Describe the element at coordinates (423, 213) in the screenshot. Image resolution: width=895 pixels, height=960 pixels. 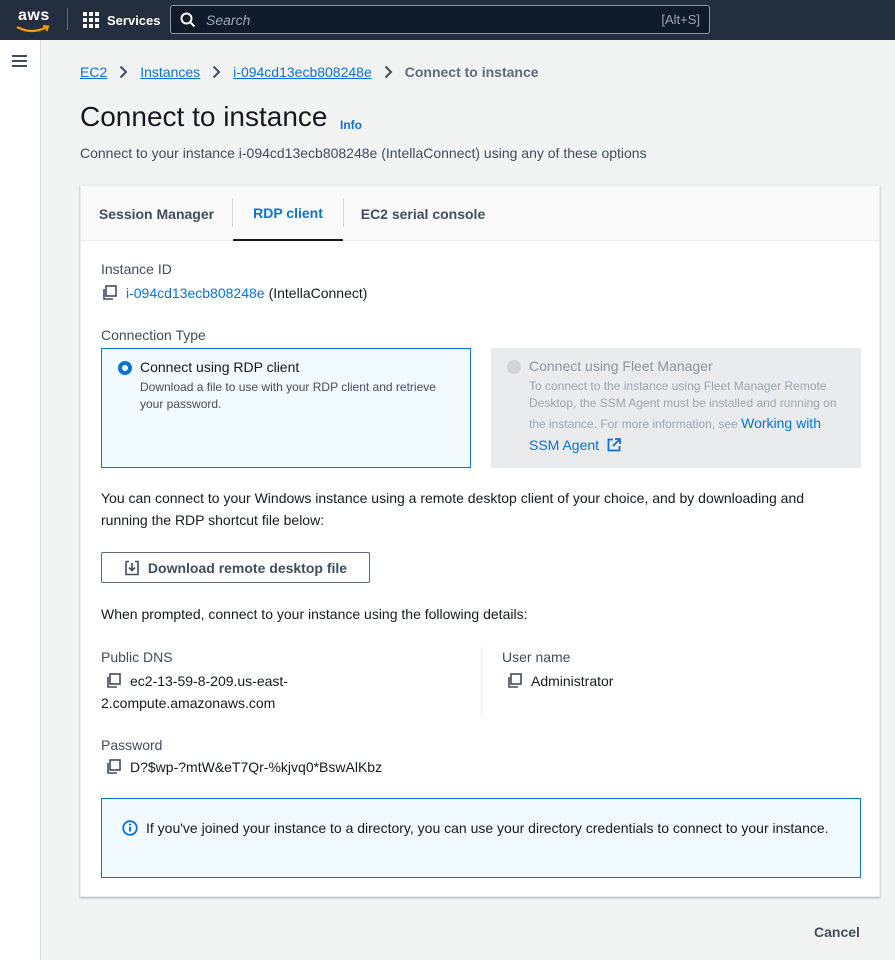
I see `tab-ec2-serial-console: EC2 serial console` at that location.